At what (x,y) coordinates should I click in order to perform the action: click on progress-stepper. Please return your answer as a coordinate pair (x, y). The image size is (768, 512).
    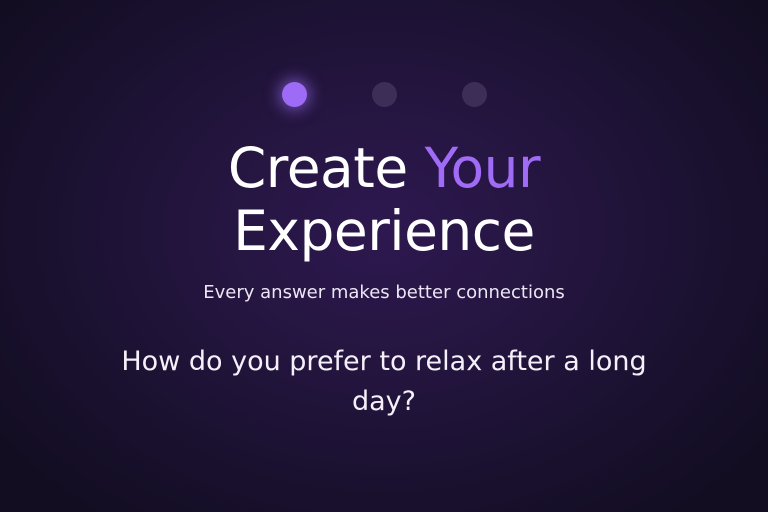
    Looking at the image, I should click on (384, 95).